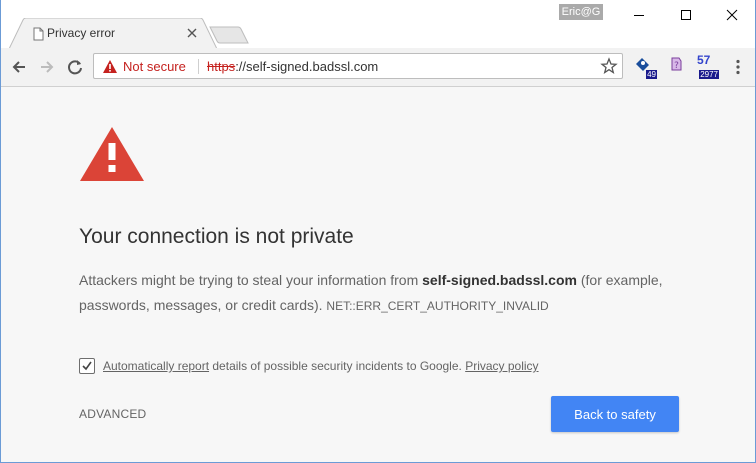 The image size is (756, 463). What do you see at coordinates (709, 74) in the screenshot?
I see `extension-badge: 2977` at bounding box center [709, 74].